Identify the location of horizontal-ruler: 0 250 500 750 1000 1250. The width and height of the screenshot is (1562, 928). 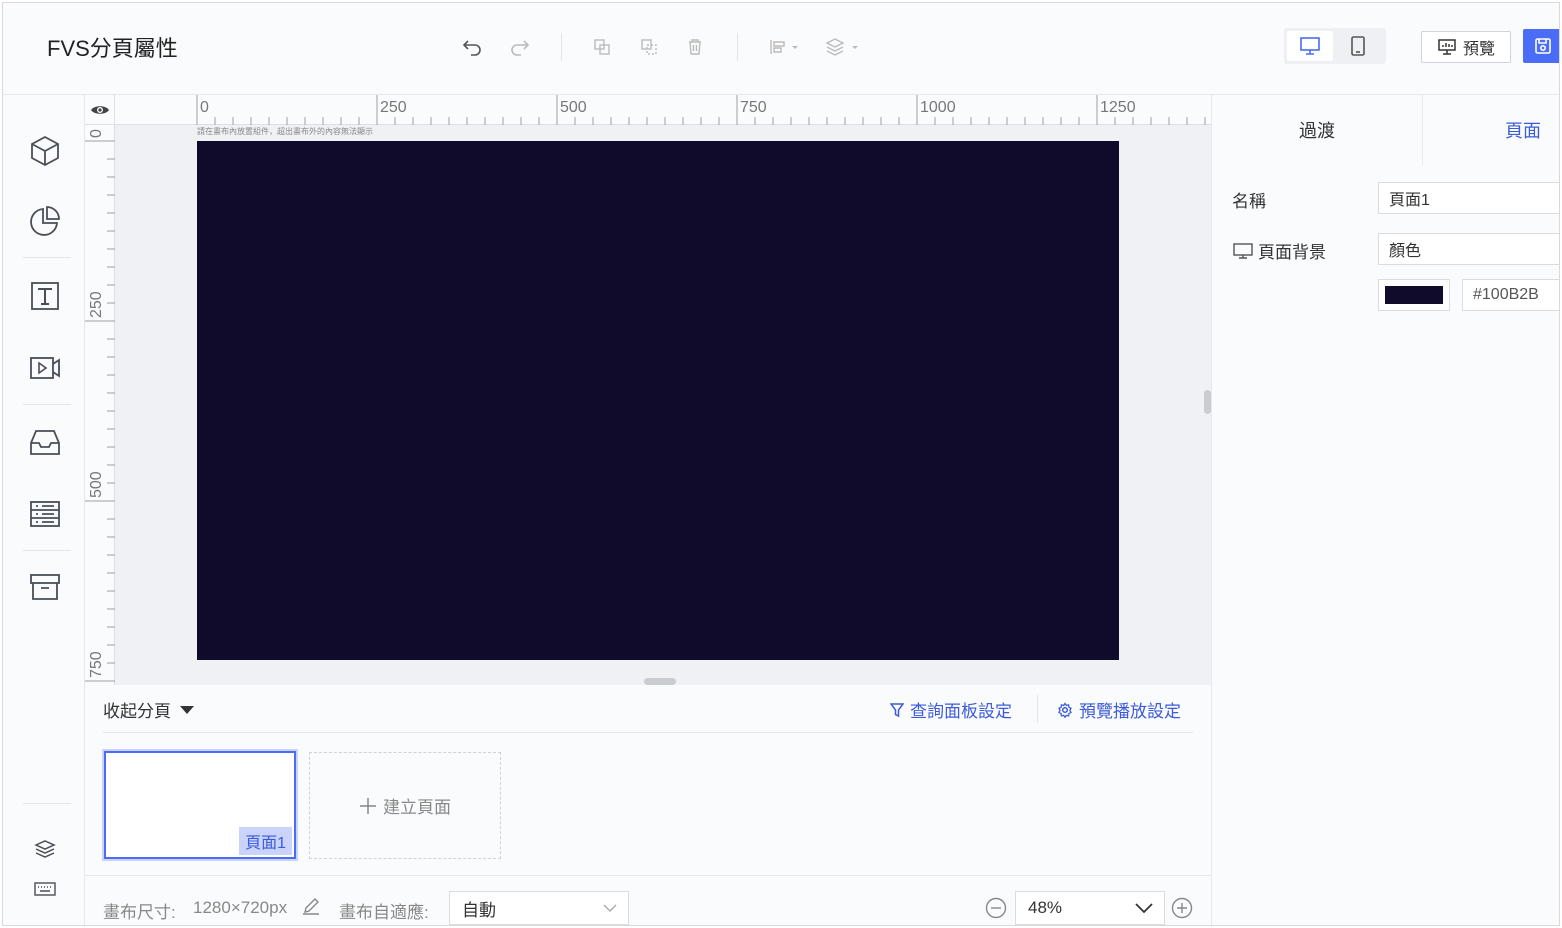
(663, 110).